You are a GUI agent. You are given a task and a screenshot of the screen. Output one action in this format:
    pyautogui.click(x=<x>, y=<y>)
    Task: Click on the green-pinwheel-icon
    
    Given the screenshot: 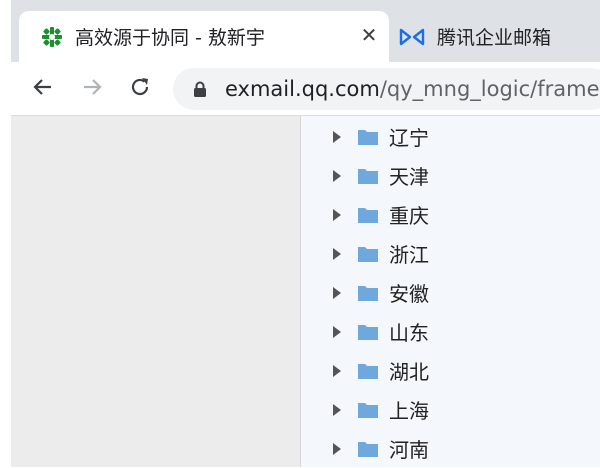 What is the action you would take?
    pyautogui.click(x=52, y=37)
    